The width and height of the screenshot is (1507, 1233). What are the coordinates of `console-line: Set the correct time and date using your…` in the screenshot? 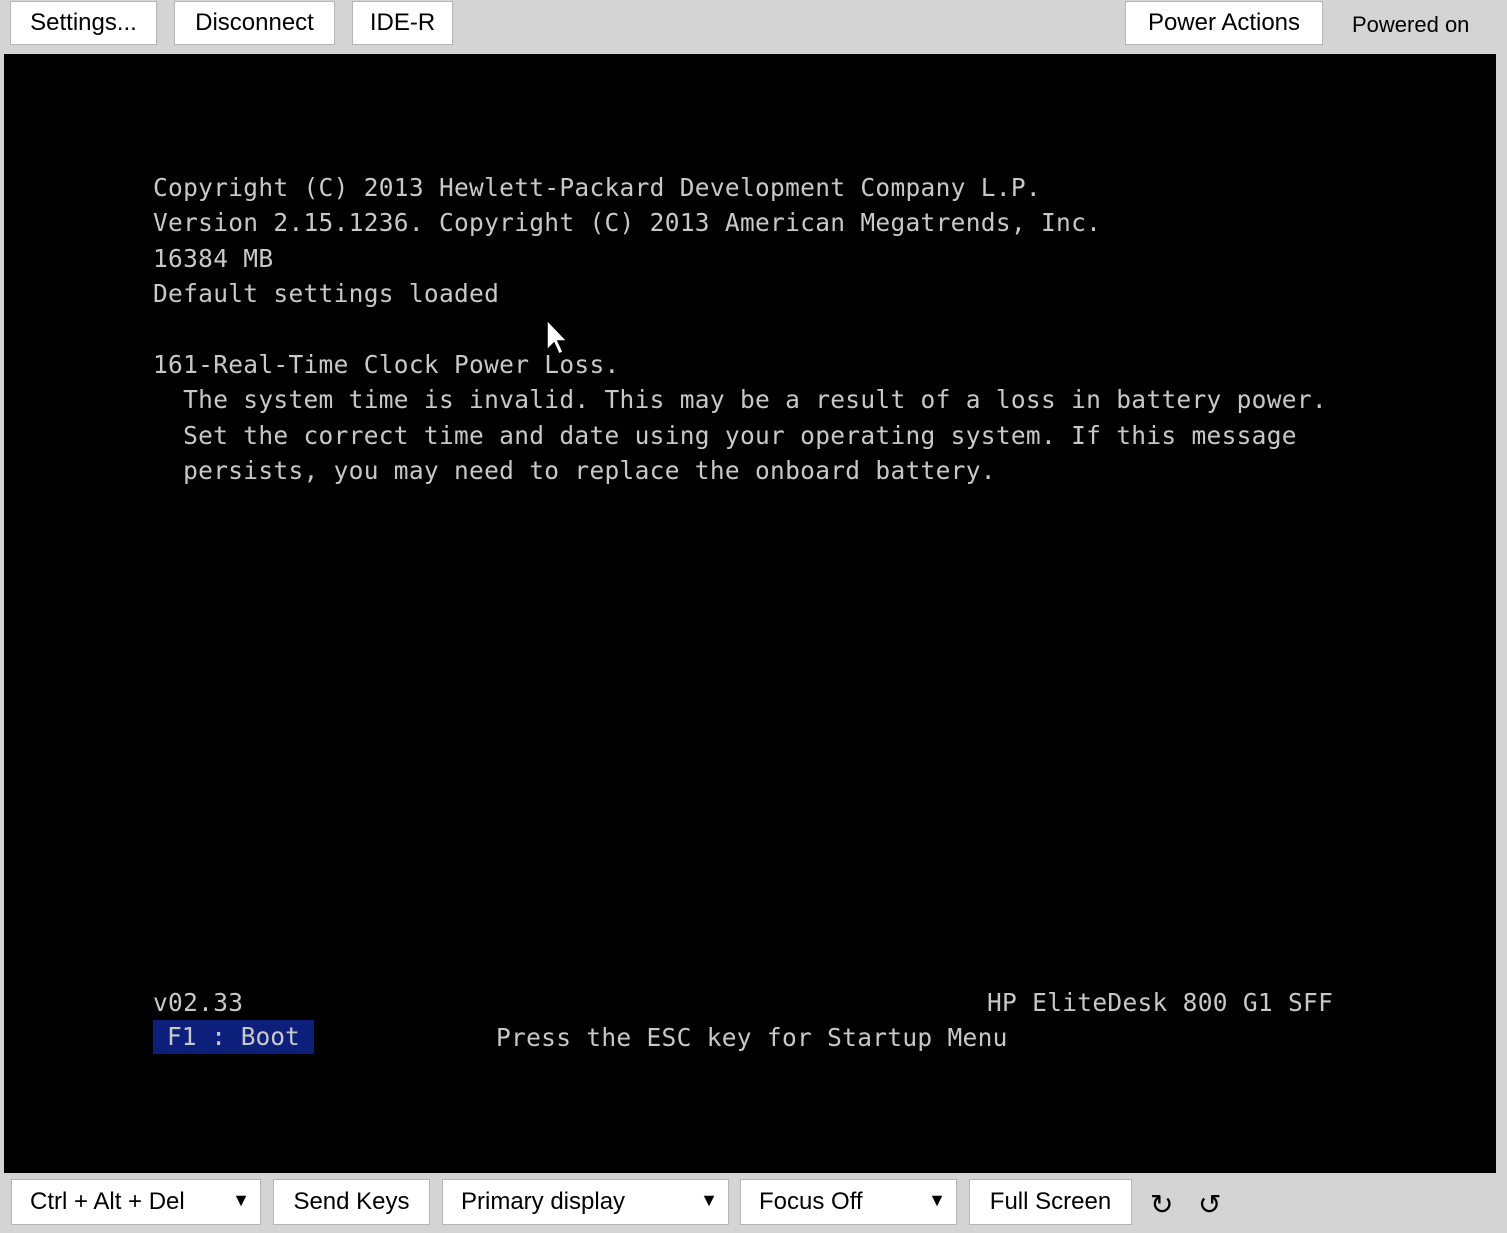 It's located at (725, 435).